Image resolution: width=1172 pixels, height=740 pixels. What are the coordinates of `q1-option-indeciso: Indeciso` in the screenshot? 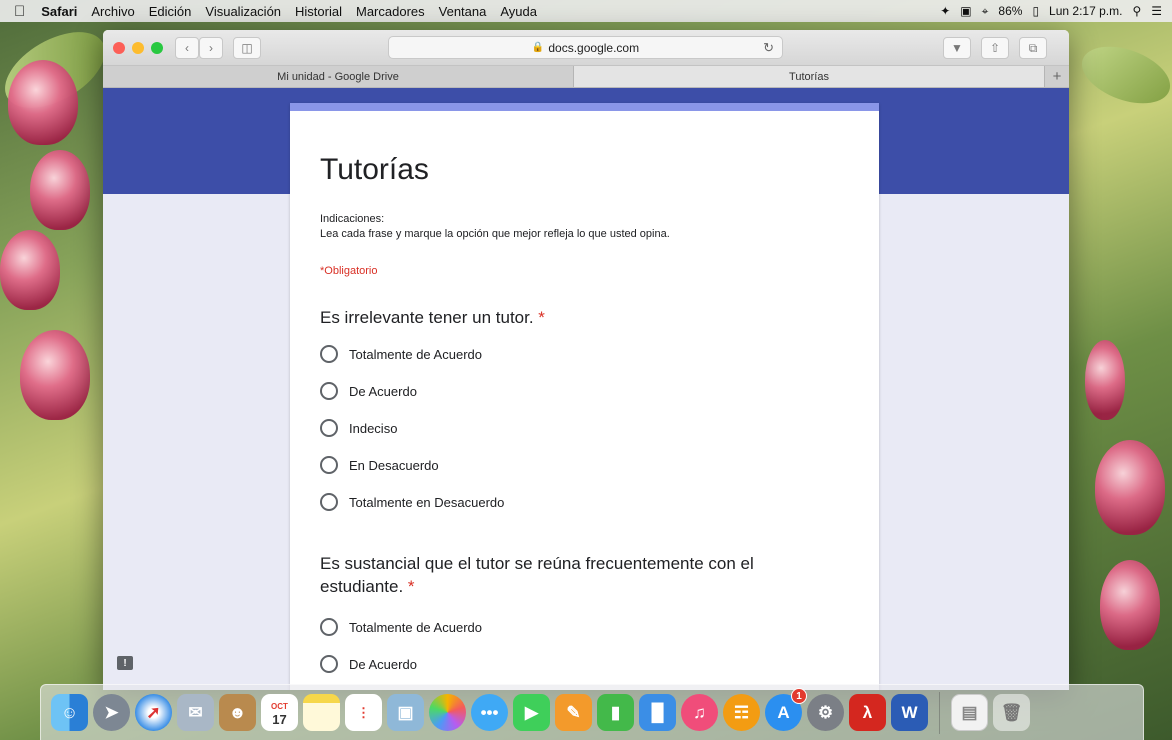 It's located at (358, 428).